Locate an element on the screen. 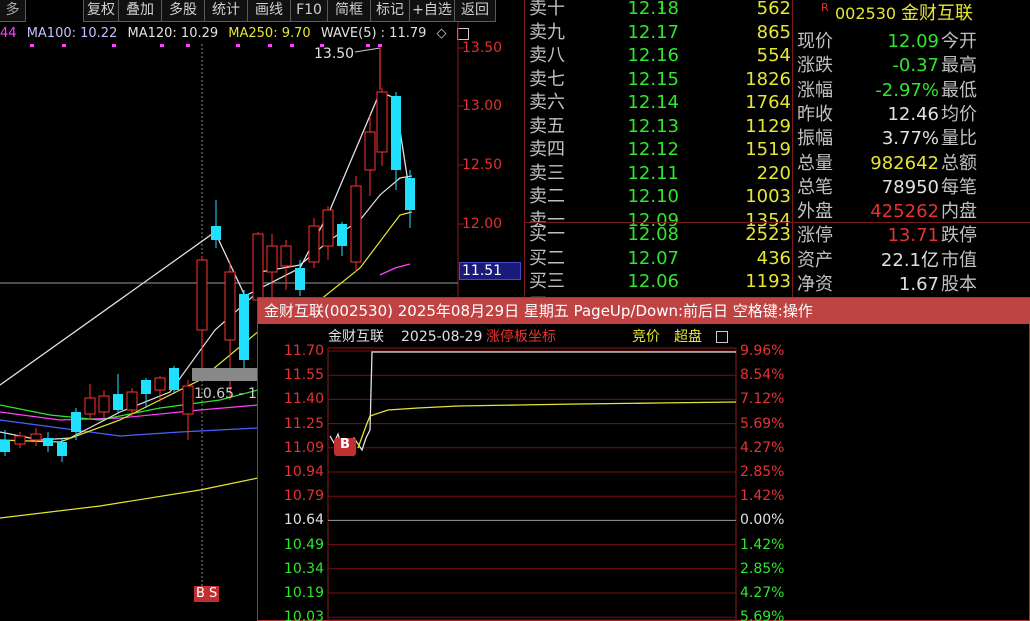 Image resolution: width=1030 pixels, height=621 pixels. quote-label: 涨跌 is located at coordinates (815, 66).